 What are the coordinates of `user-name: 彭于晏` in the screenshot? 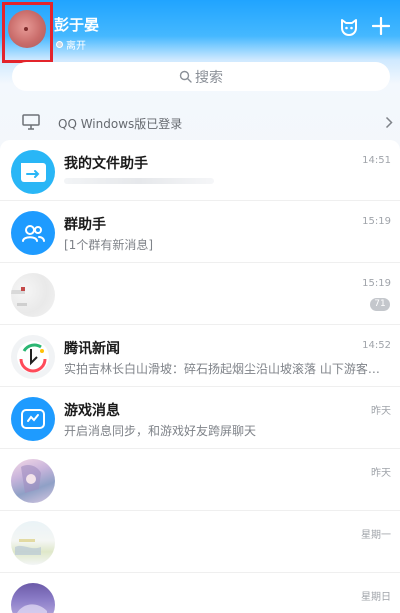 It's located at (76, 24).